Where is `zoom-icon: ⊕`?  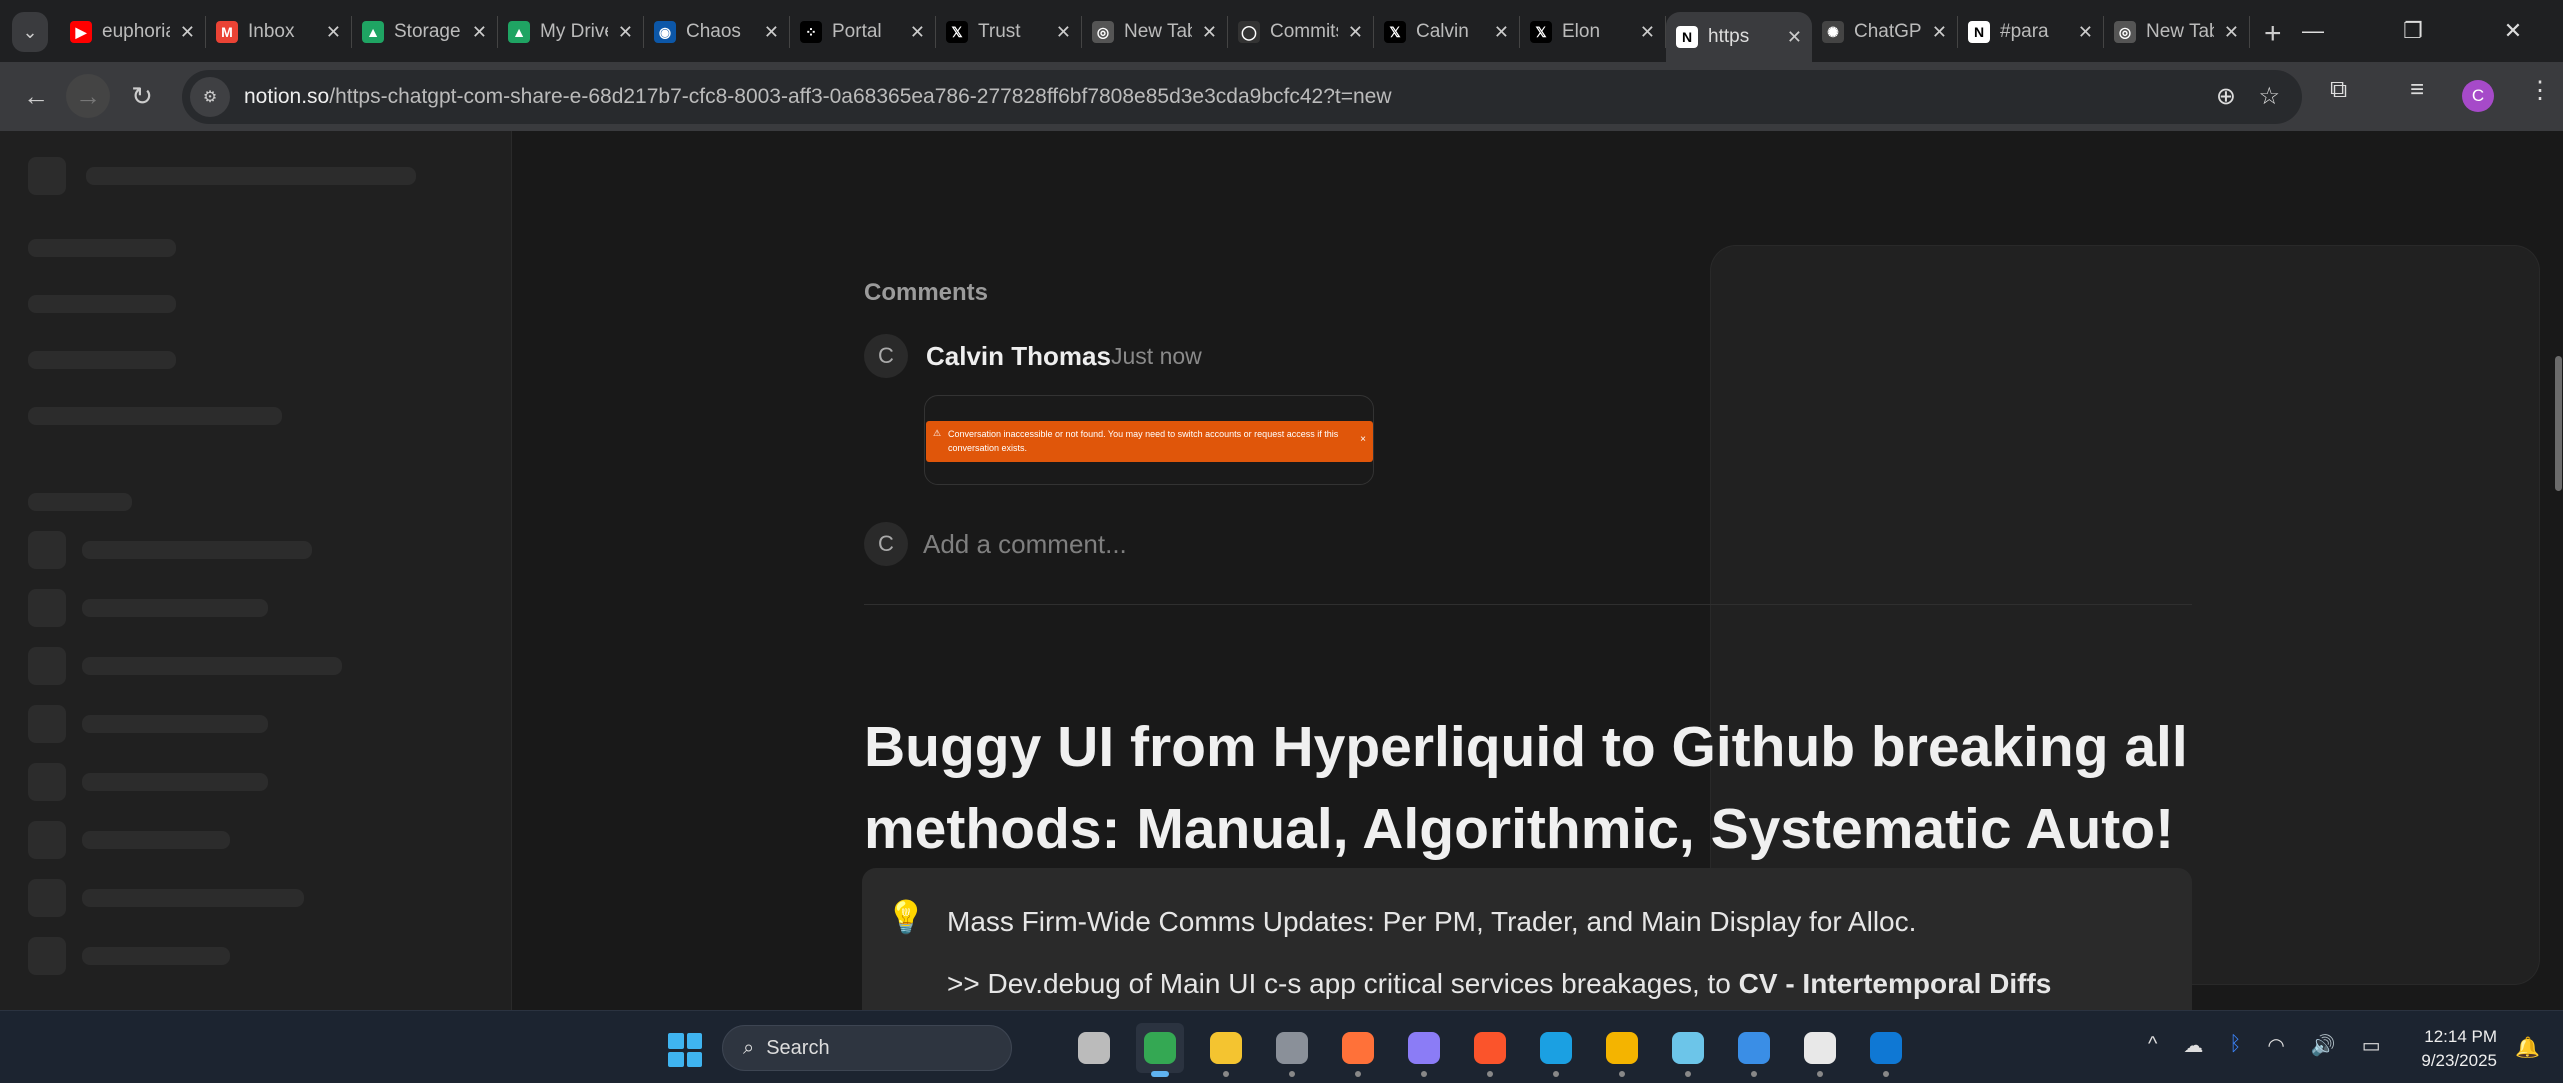 zoom-icon: ⊕ is located at coordinates (2226, 96).